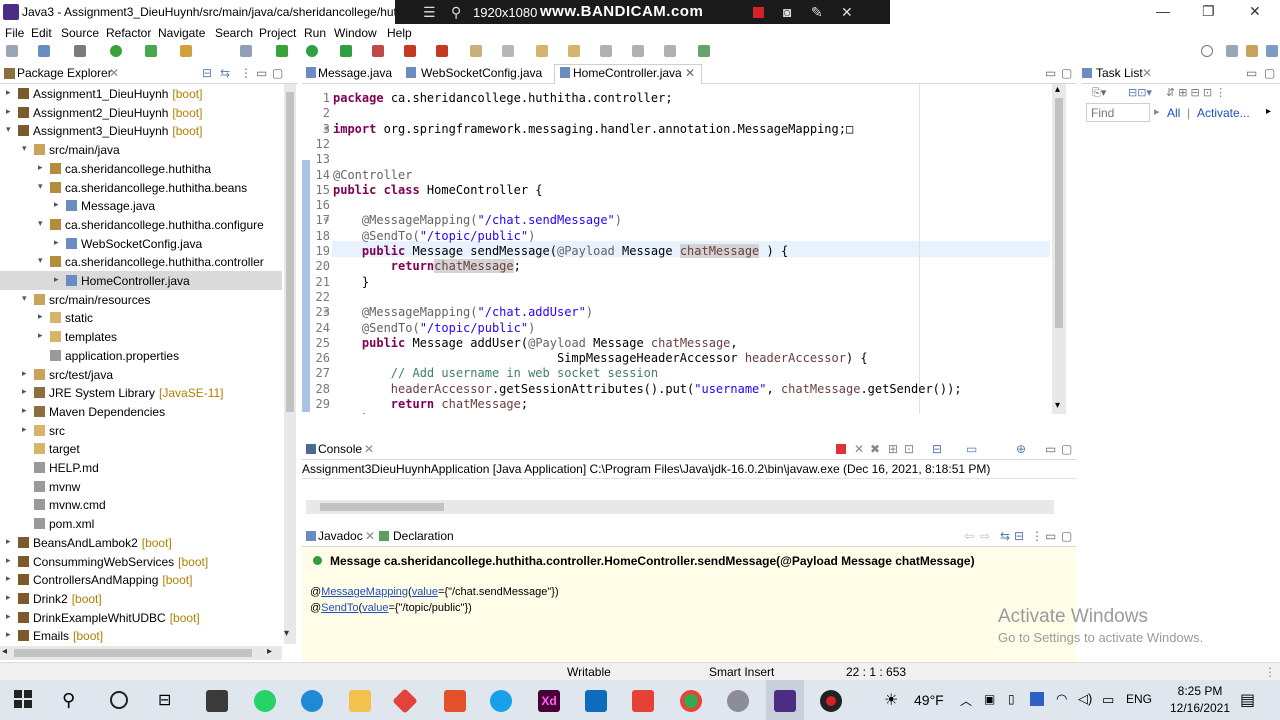 The width and height of the screenshot is (1280, 720). Describe the element at coordinates (1050, 449) in the screenshot. I see `minimize-console-icon: ▭` at that location.